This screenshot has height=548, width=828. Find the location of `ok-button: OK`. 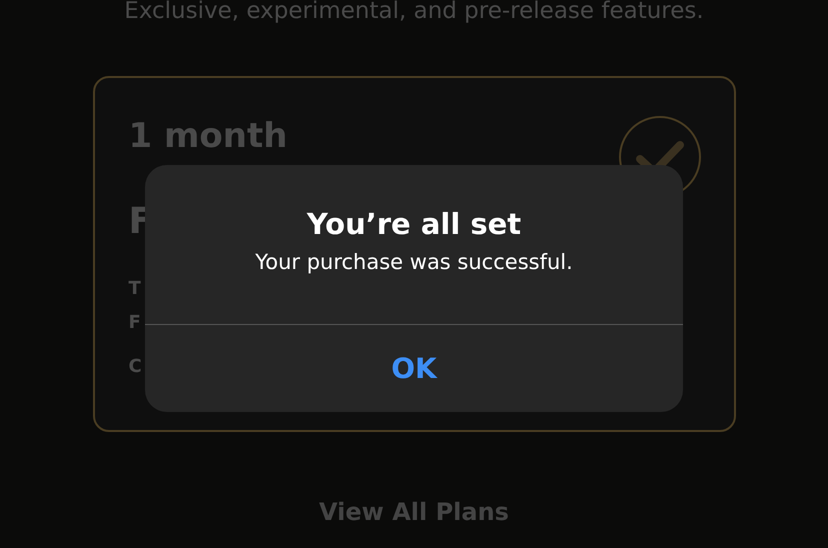

ok-button: OK is located at coordinates (414, 368).